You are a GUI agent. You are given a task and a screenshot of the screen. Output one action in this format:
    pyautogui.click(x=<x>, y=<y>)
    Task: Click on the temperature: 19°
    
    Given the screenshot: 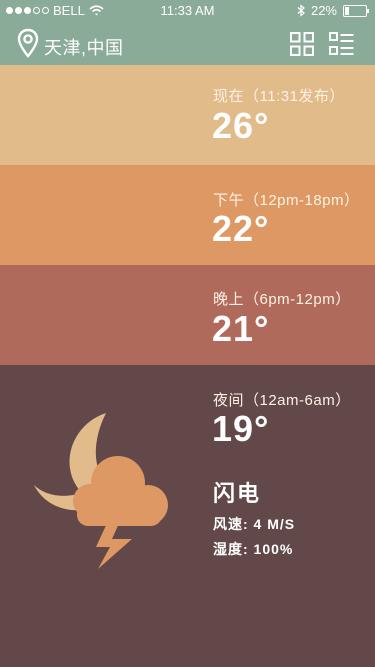 What is the action you would take?
    pyautogui.click(x=241, y=428)
    